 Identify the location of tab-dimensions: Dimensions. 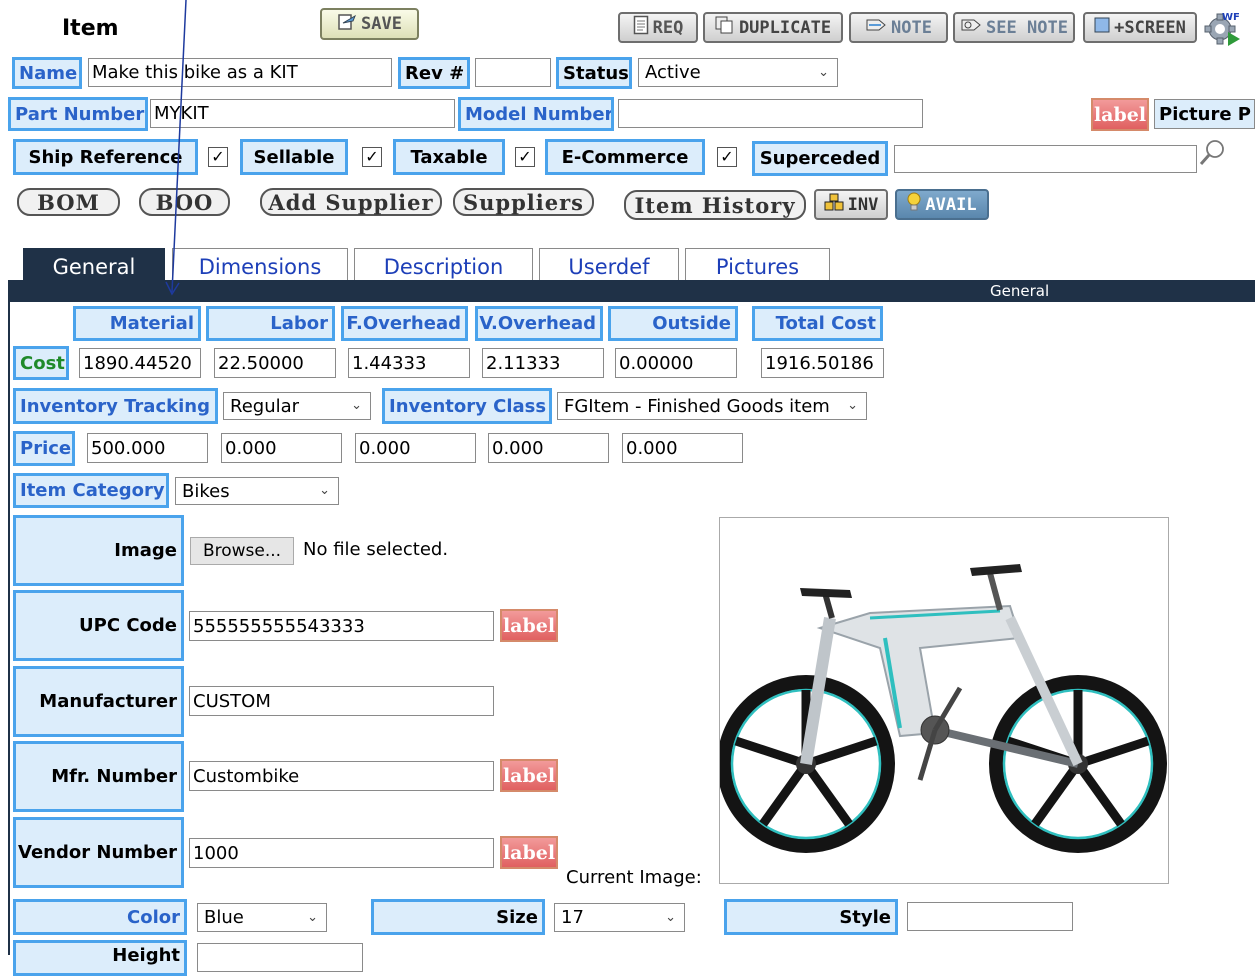
(260, 266).